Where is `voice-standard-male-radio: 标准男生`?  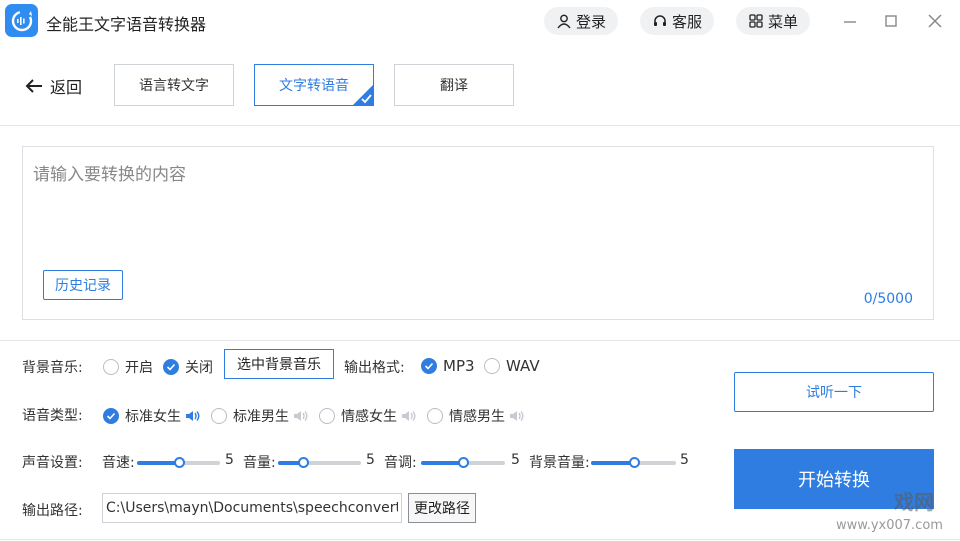
voice-standard-male-radio: 标准男生 is located at coordinates (259, 416).